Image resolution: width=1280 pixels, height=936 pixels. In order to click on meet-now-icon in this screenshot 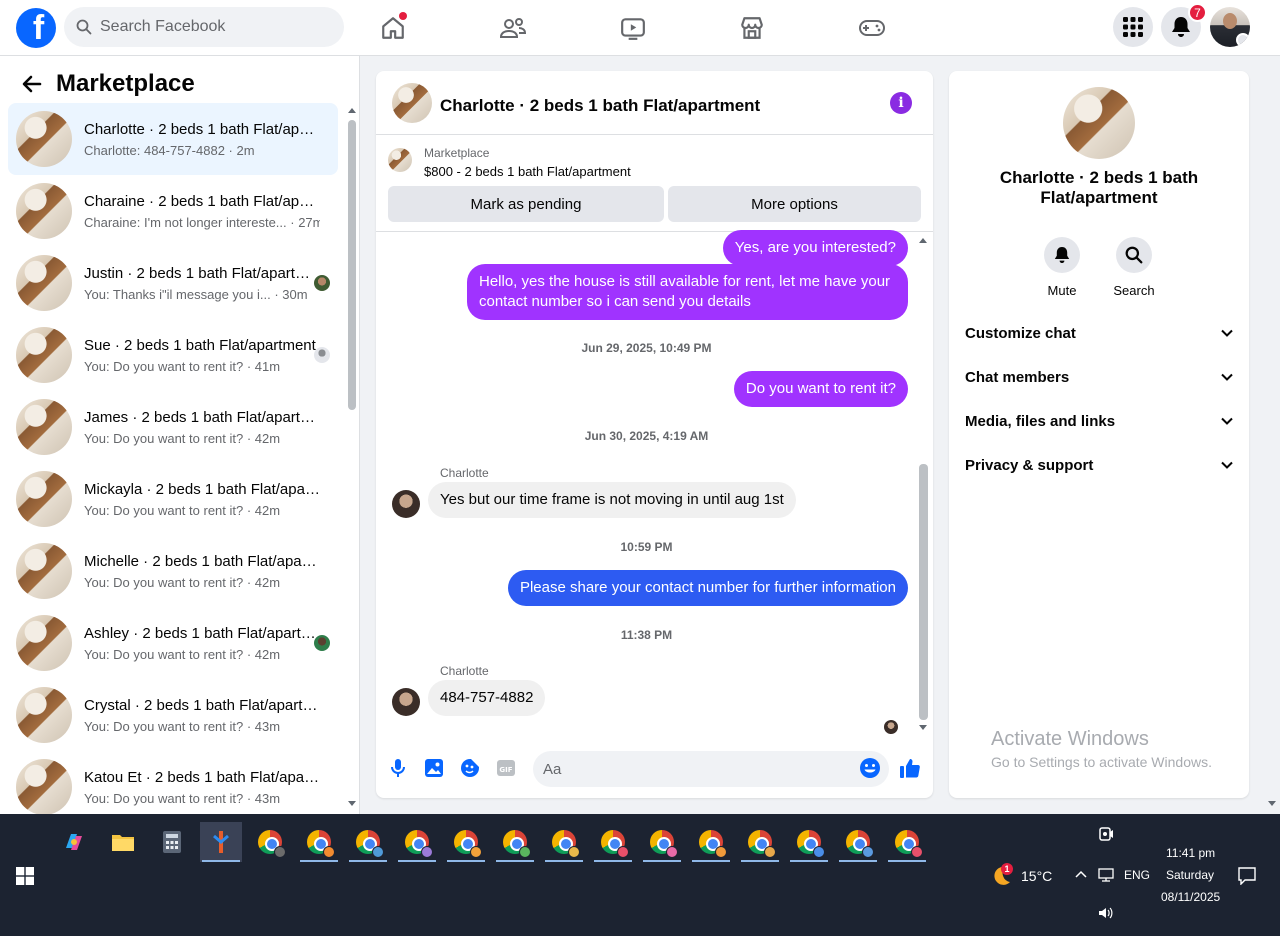, I will do `click(1106, 834)`.